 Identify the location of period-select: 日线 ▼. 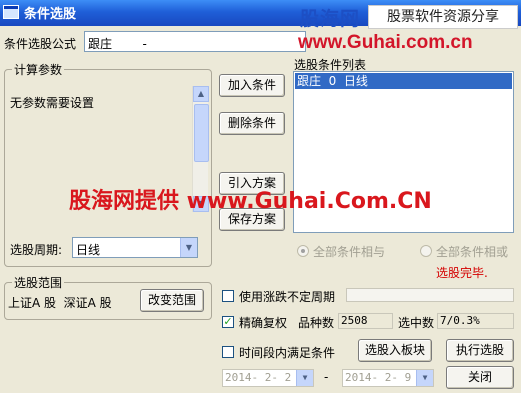
(135, 247).